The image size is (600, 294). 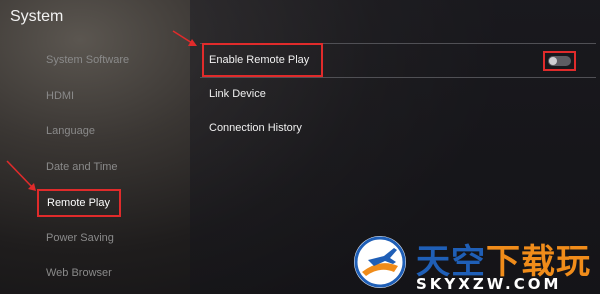 I want to click on watermark-logo: 天空下载玩 SKYXZW.COM, so click(x=474, y=263).